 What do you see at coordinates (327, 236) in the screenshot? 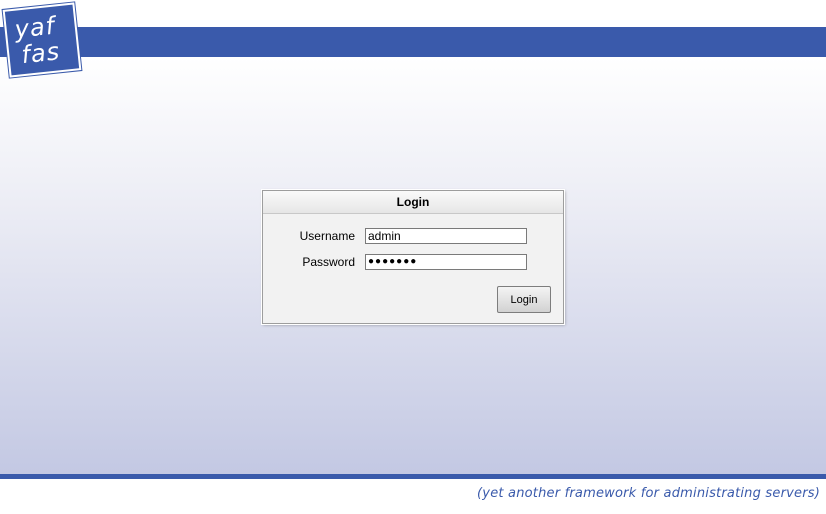
I see `username-label: Username` at bounding box center [327, 236].